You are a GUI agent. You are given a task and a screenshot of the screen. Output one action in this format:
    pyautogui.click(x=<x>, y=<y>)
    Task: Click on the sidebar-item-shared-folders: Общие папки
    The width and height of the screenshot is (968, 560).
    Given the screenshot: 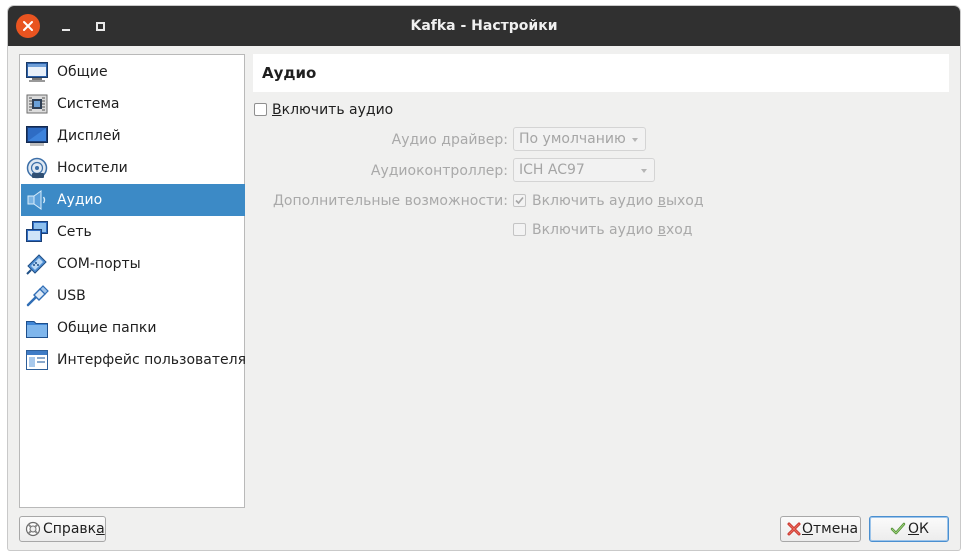 What is the action you would take?
    pyautogui.click(x=133, y=328)
    